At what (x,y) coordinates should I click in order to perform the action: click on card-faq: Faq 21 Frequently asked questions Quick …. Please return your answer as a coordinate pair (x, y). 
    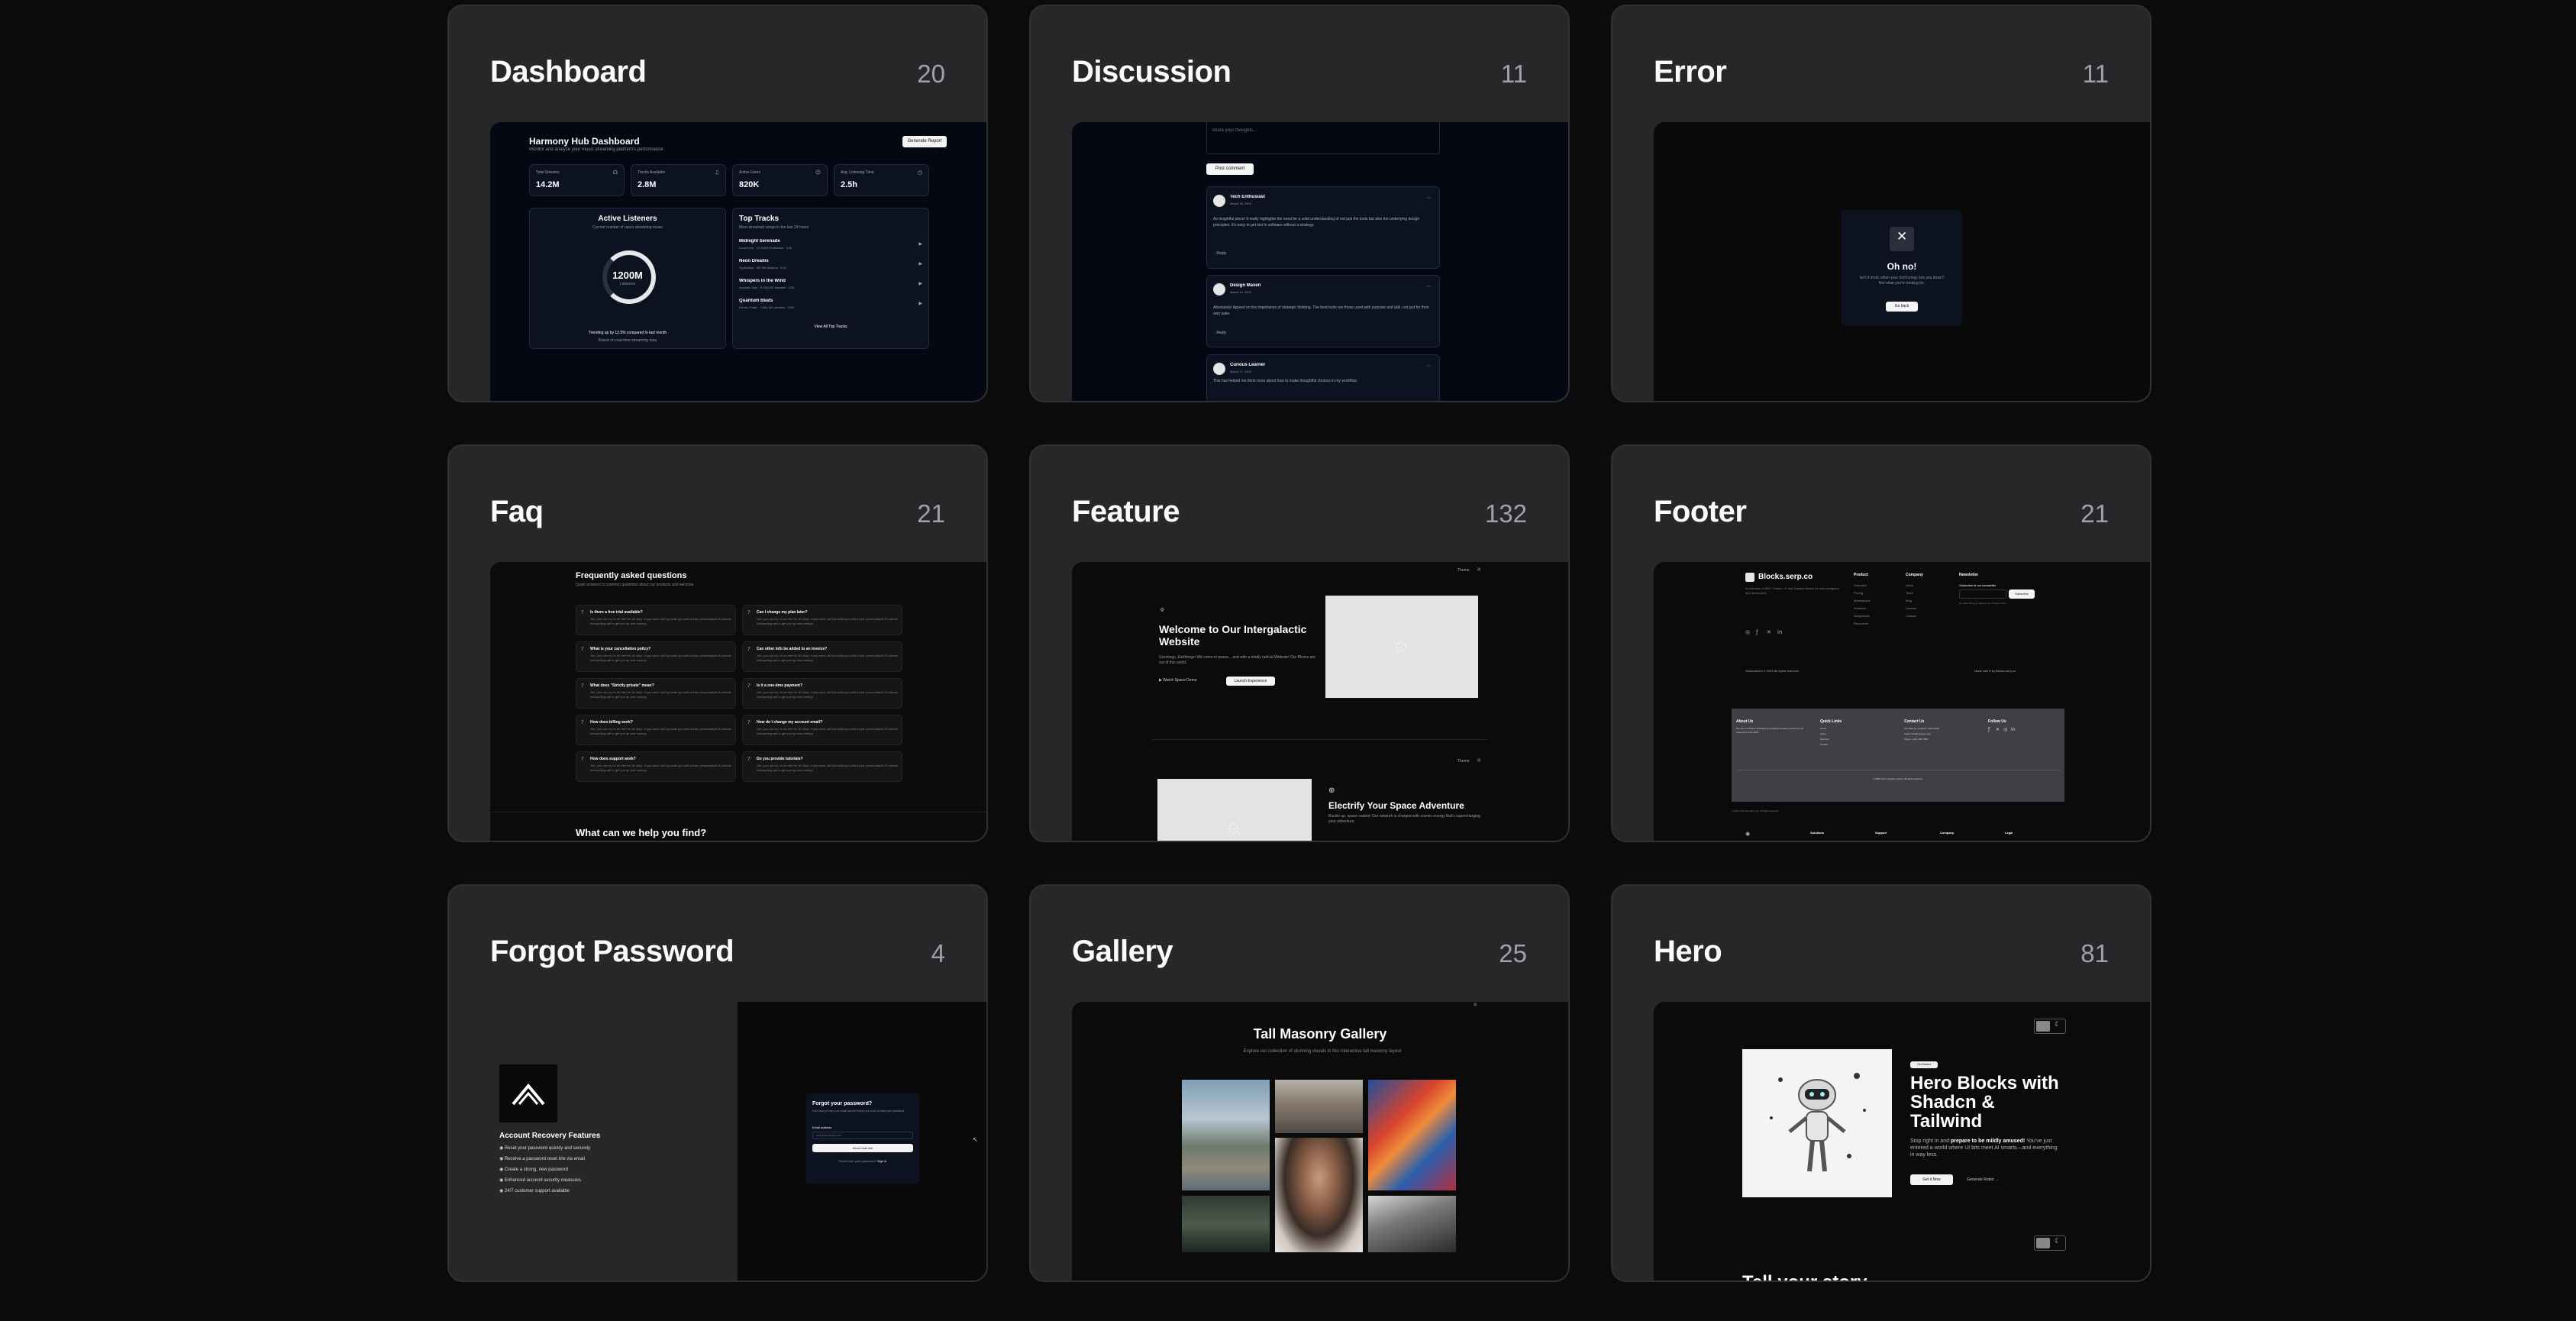
    Looking at the image, I should click on (717, 643).